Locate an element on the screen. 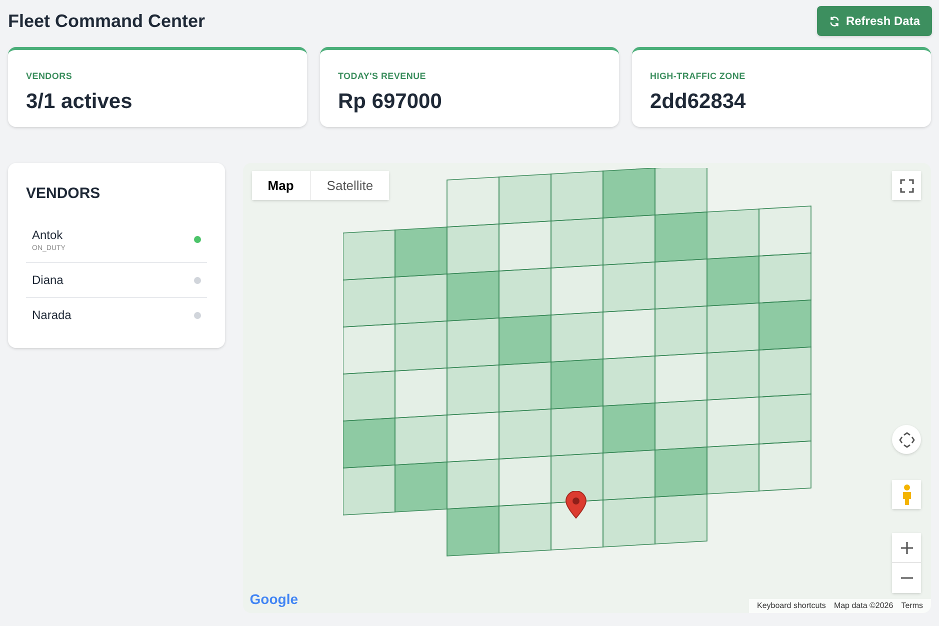 The width and height of the screenshot is (939, 626). page-title: Fleet Command Center is located at coordinates (107, 21).